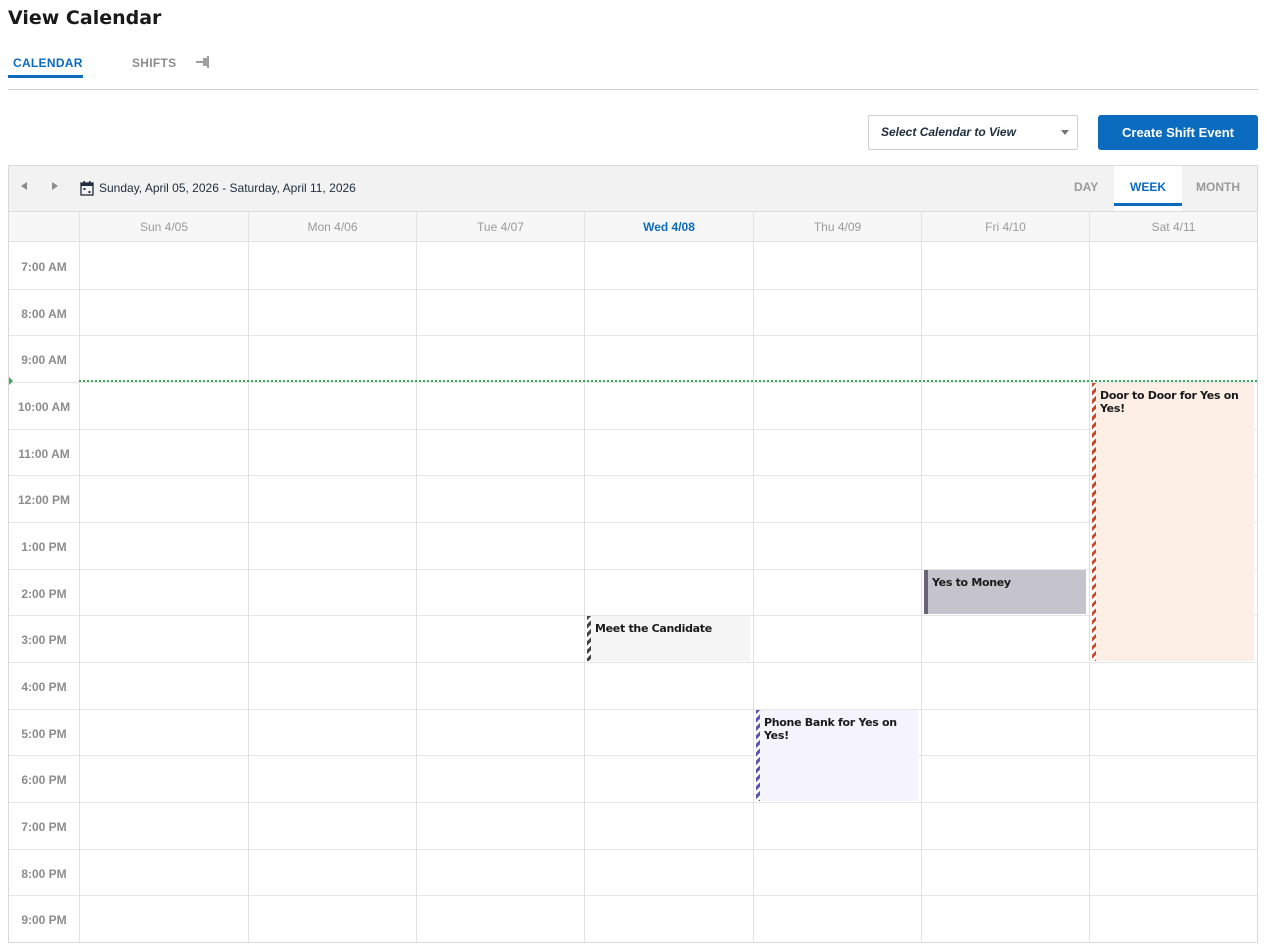  I want to click on time-label: 8:00 PM, so click(44, 874).